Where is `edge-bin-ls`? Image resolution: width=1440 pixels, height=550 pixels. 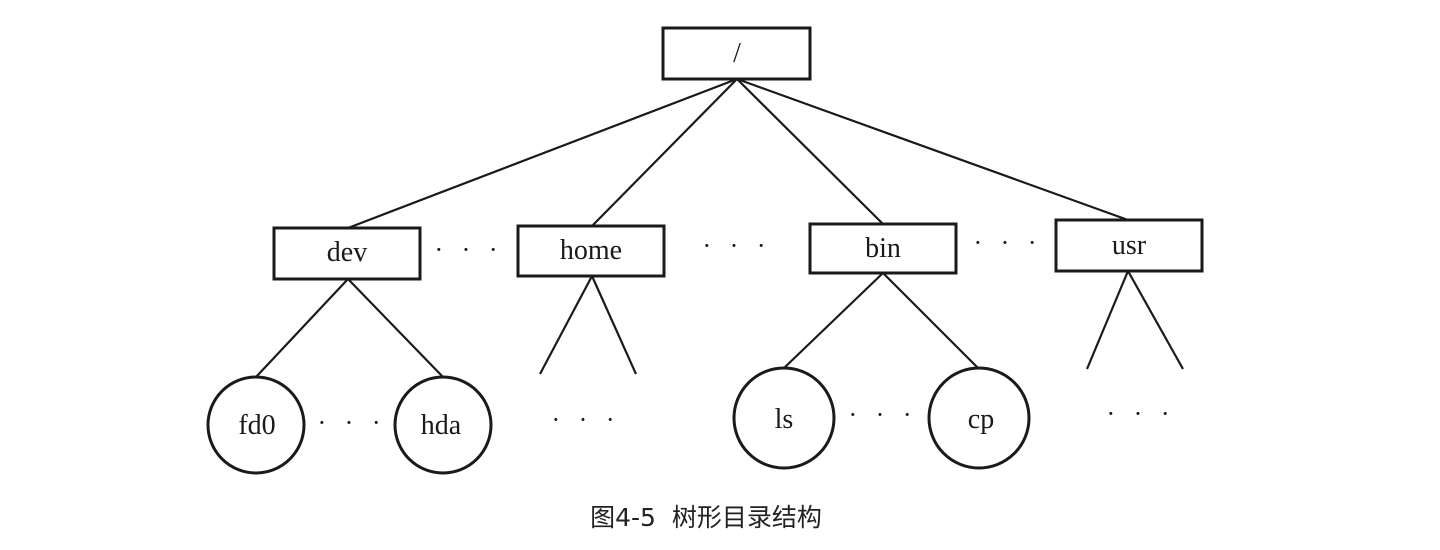 edge-bin-ls is located at coordinates (833, 320).